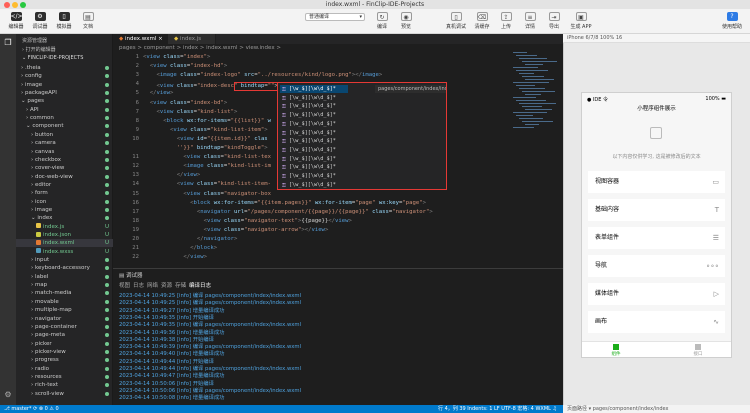 Image resolution: width=750 pixels, height=413 pixels. I want to click on tab-resources: 资源, so click(166, 285).